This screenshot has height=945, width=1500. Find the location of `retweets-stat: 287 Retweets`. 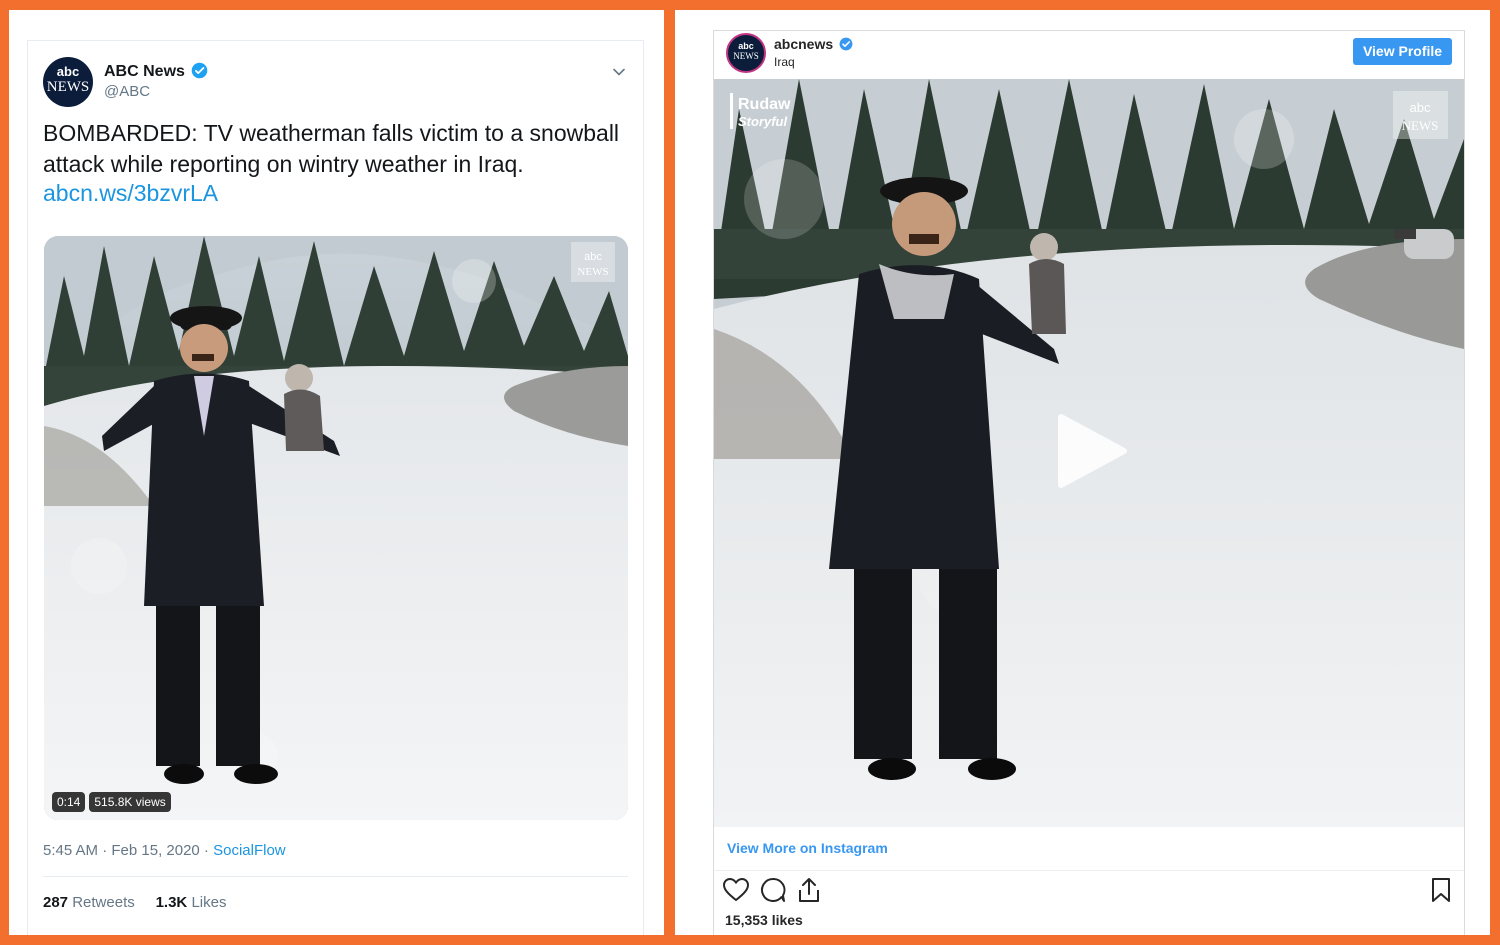

retweets-stat: 287 Retweets is located at coordinates (89, 902).